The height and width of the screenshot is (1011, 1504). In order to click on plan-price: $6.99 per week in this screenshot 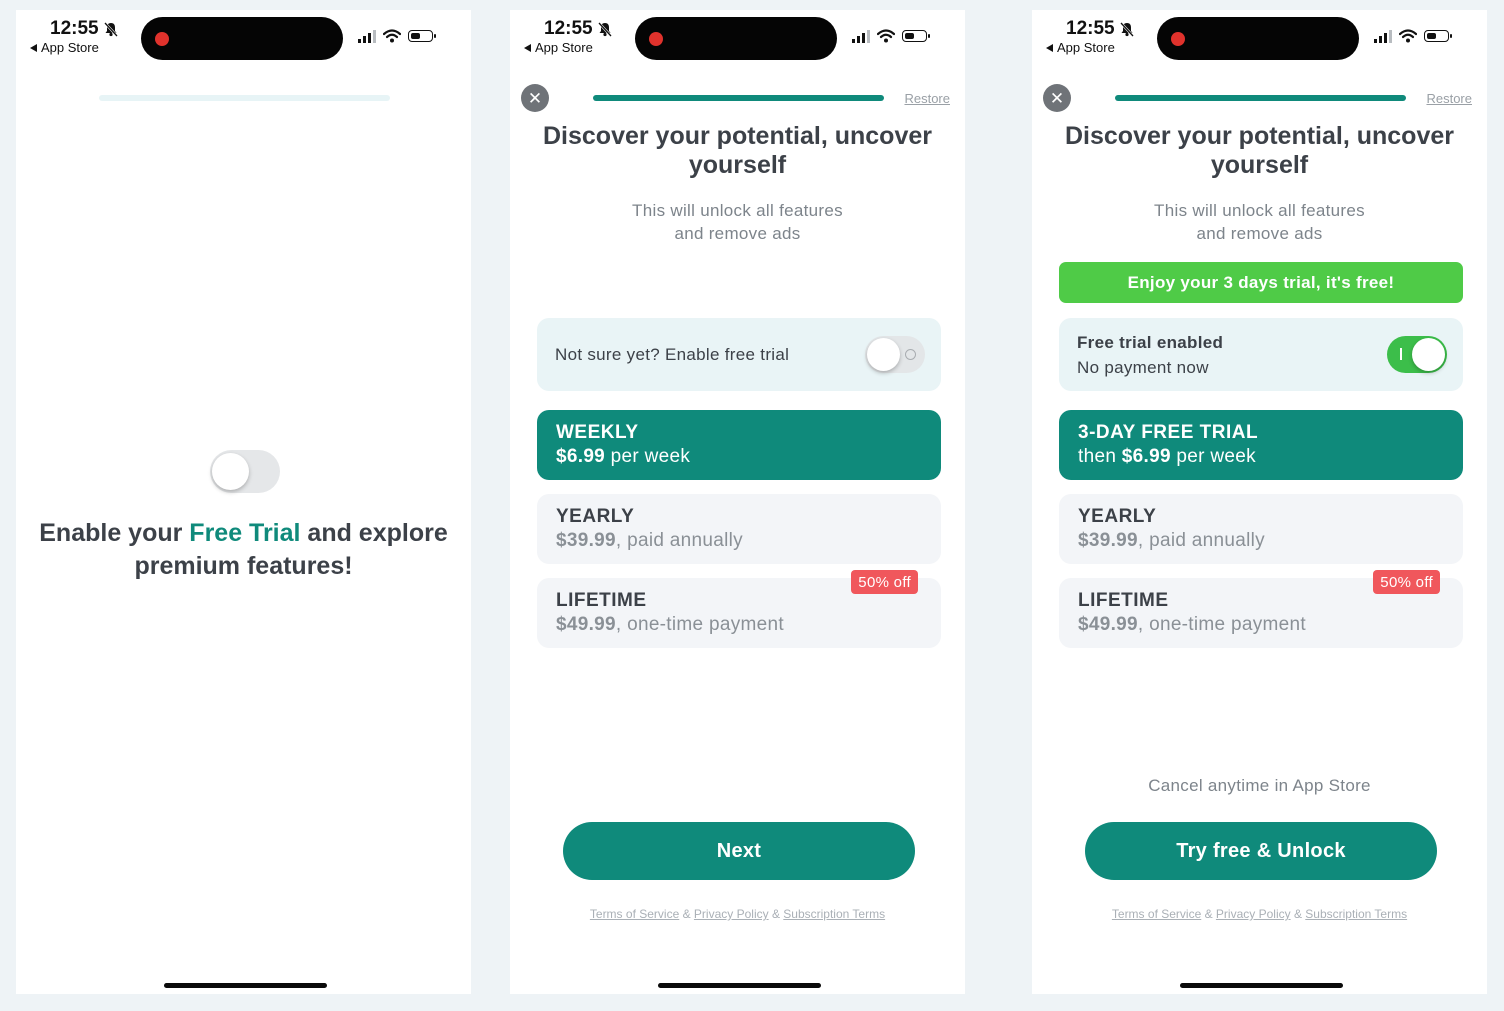, I will do `click(739, 457)`.